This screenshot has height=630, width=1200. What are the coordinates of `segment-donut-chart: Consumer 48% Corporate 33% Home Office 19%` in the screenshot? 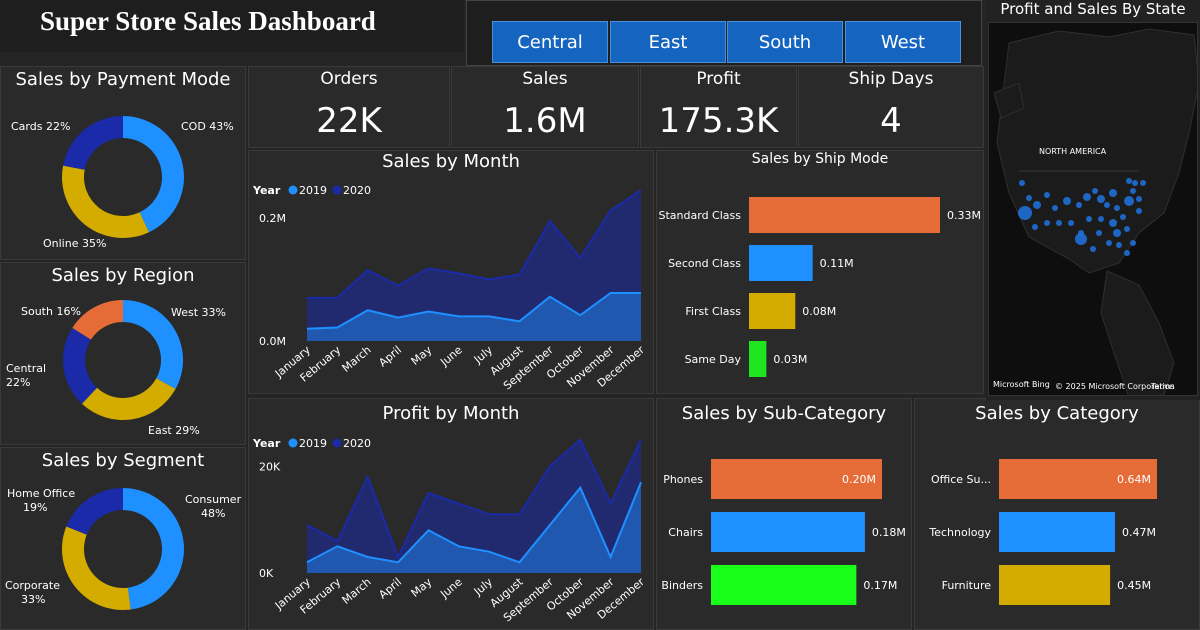 It's located at (123, 548).